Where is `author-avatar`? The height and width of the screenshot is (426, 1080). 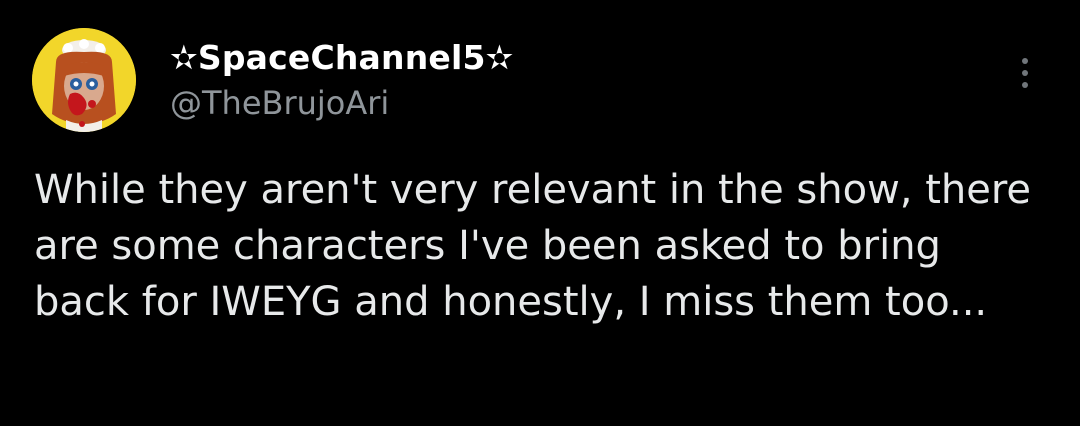
author-avatar is located at coordinates (84, 80).